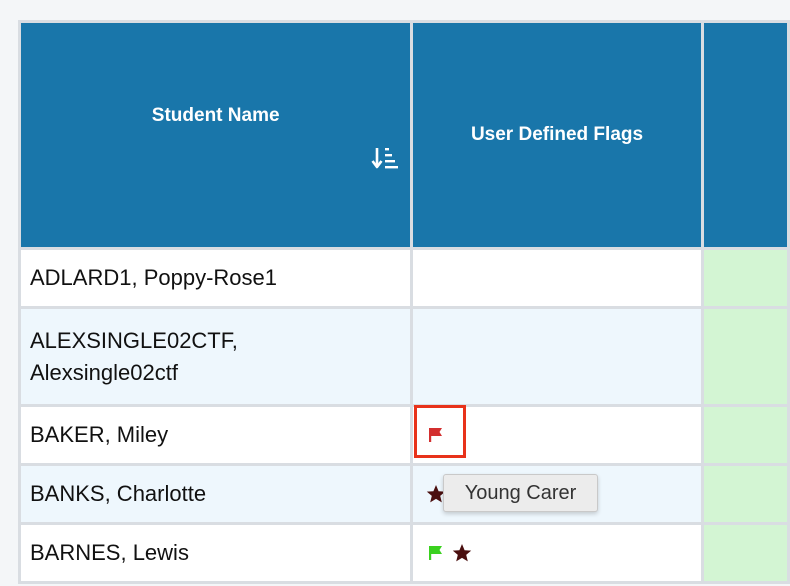  I want to click on user-defined-flags-header-label: User Defined Flags, so click(557, 134).